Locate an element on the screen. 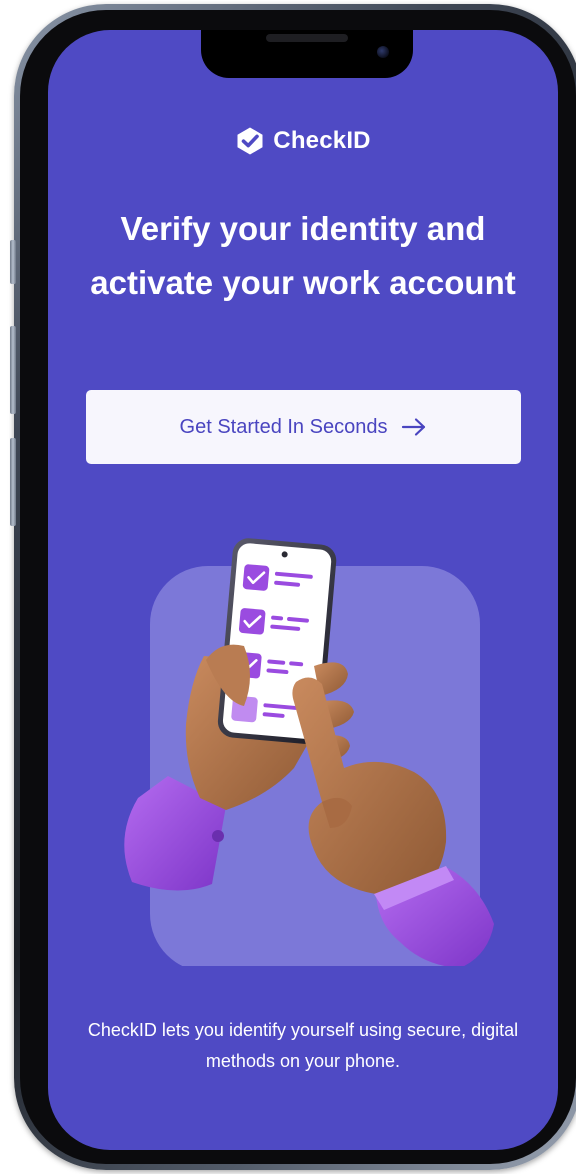 This screenshot has height=1174, width=576. shield-check-icon is located at coordinates (250, 141).